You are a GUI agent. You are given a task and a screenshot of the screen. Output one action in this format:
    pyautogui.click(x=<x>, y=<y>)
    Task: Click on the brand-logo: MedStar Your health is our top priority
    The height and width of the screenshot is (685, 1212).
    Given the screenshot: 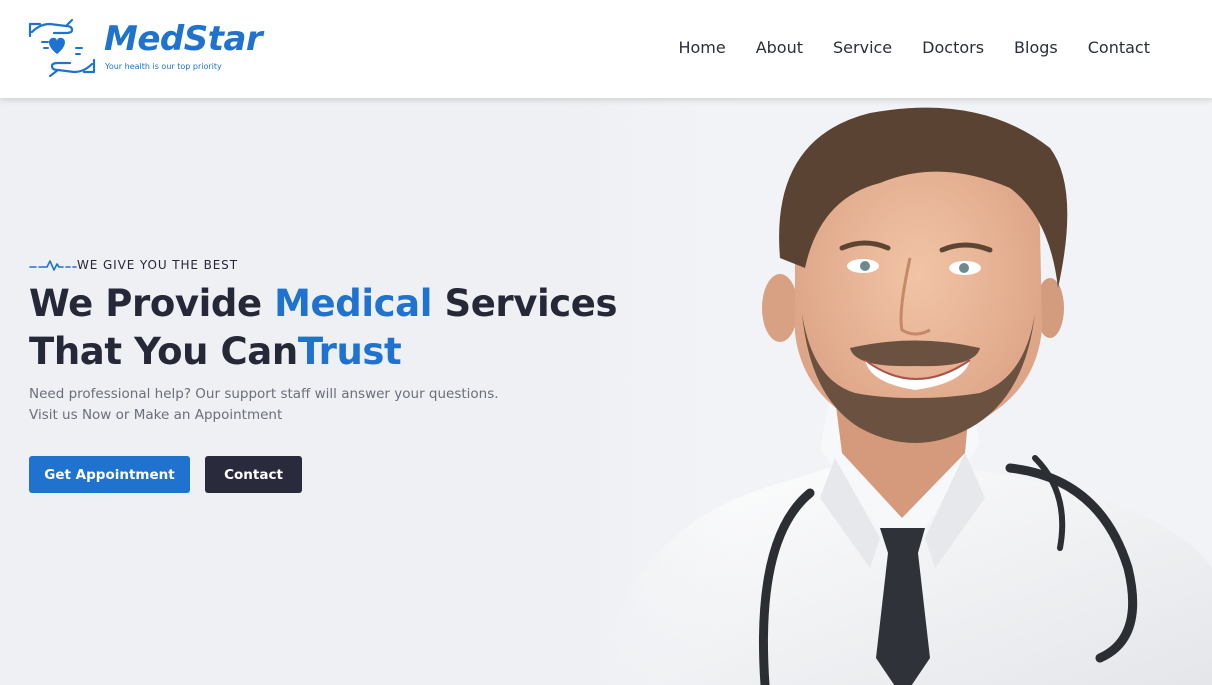 What is the action you would take?
    pyautogui.click(x=158, y=48)
    